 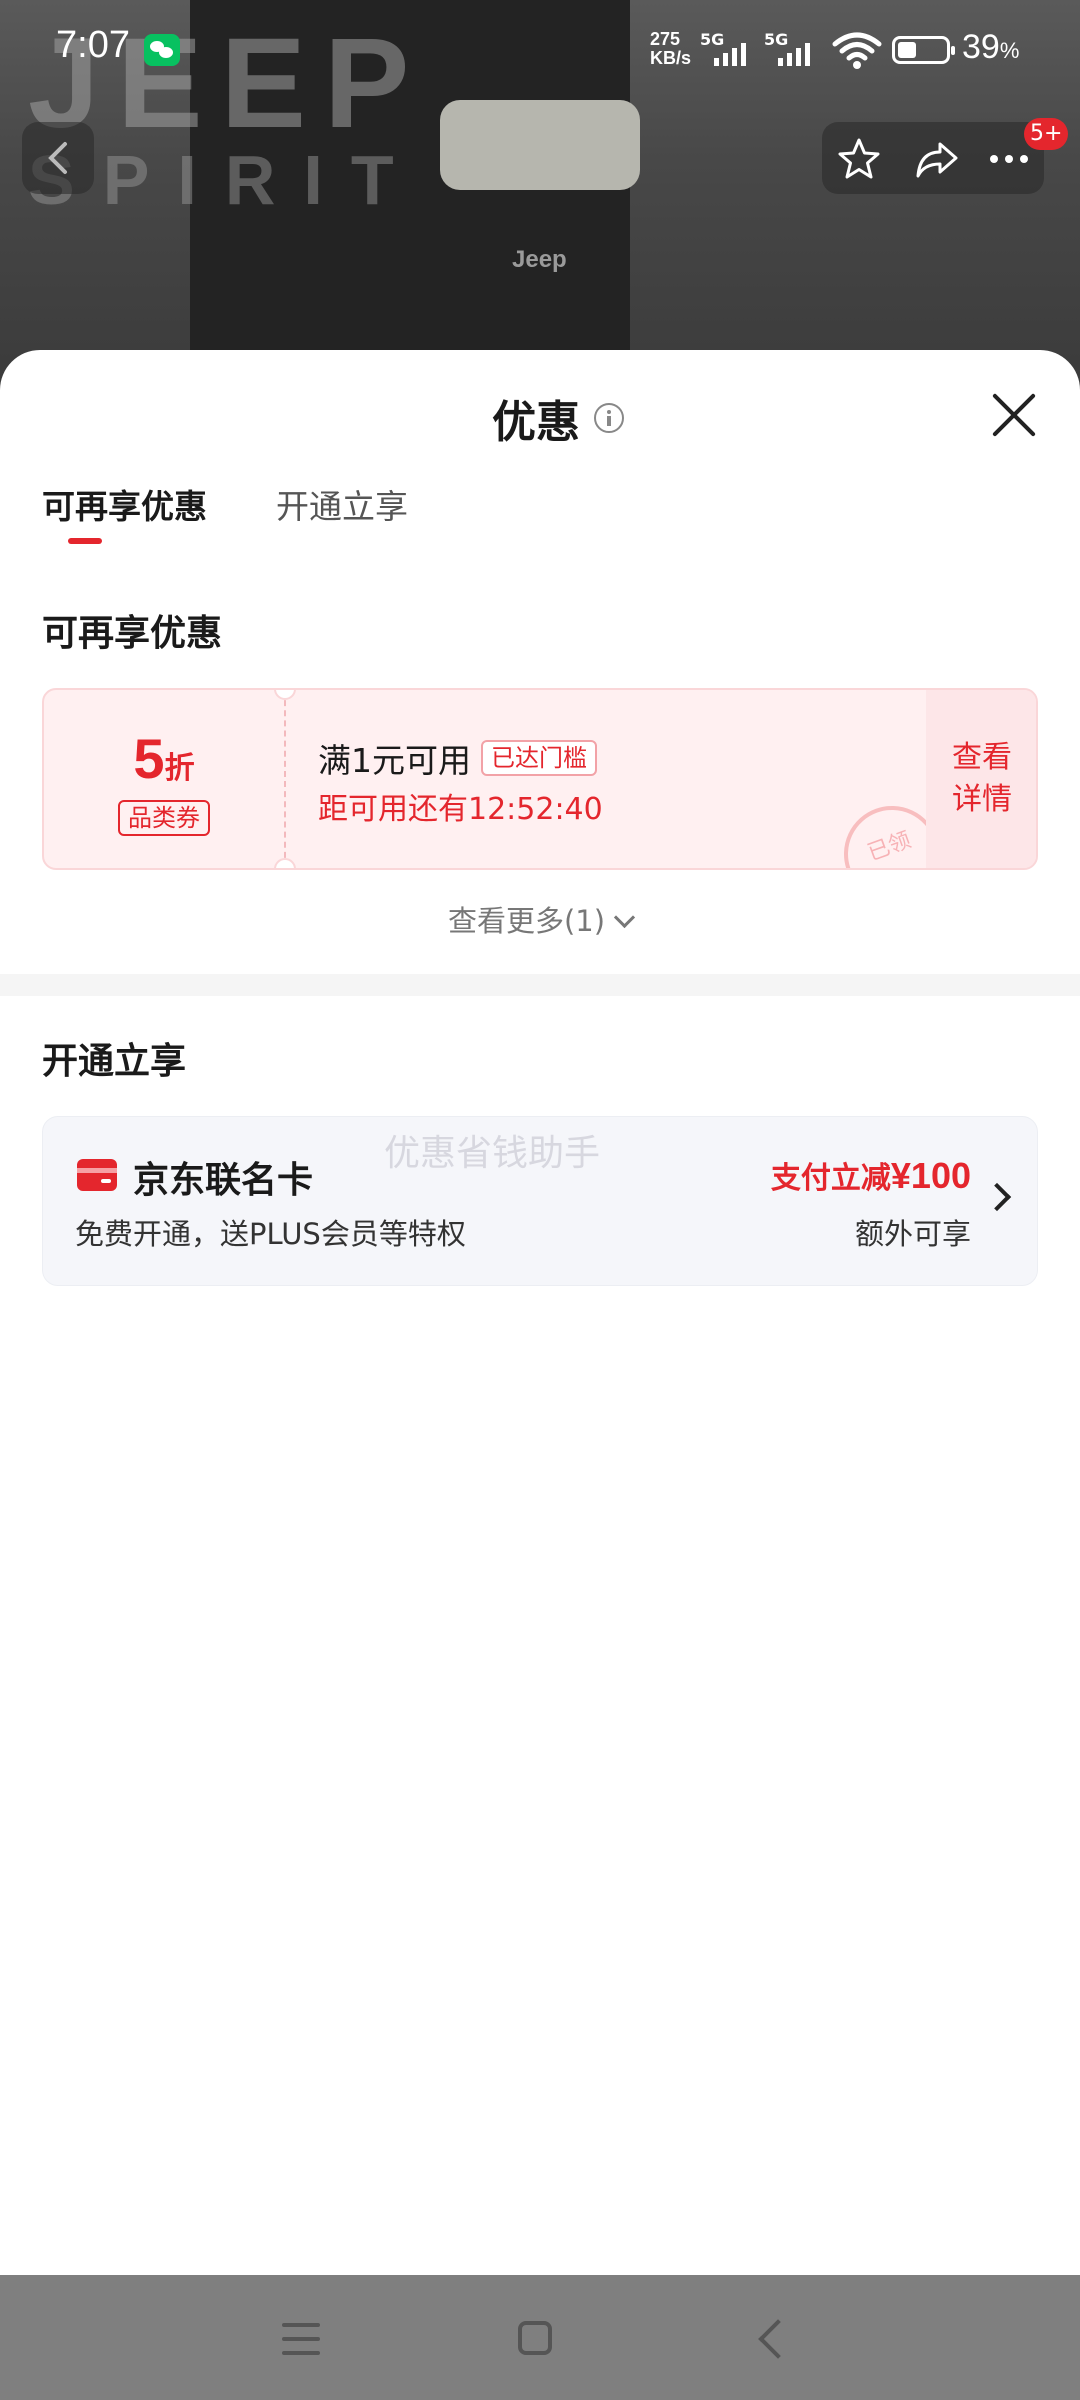 I want to click on garment-light, so click(x=540, y=145).